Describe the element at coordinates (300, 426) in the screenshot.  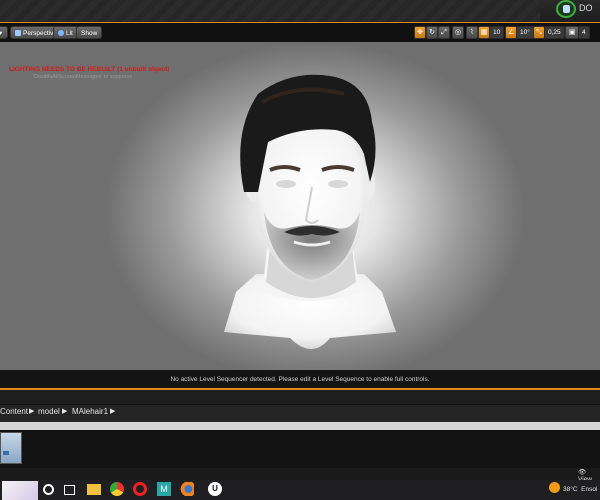
I see `content-scrollbar` at that location.